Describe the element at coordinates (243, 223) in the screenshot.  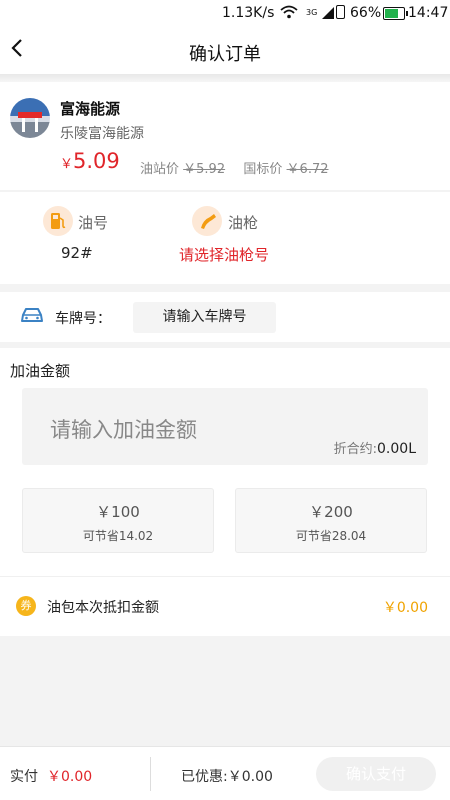
I see `nozzle-label: 油枪` at that location.